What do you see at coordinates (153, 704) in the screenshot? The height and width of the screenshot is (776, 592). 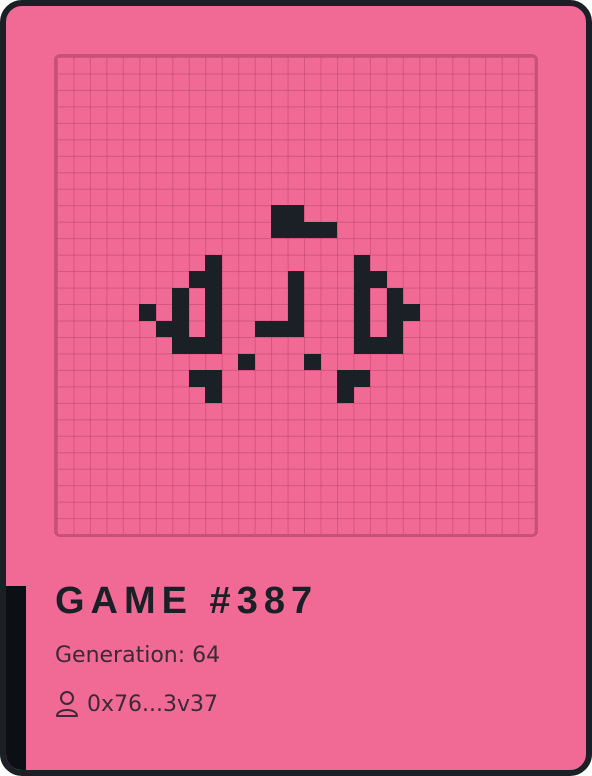 I see `owner-address: 0x76...3v37` at bounding box center [153, 704].